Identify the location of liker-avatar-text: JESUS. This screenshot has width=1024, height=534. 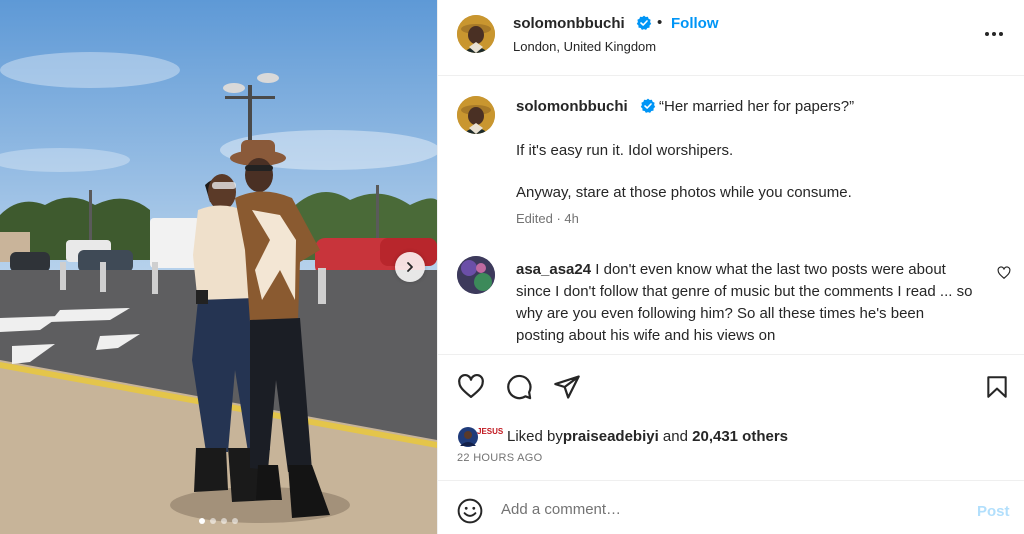
(490, 431).